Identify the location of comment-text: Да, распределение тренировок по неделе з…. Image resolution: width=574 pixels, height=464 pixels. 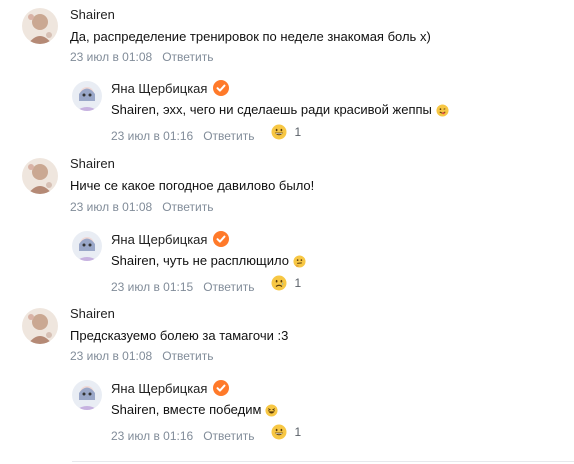
(250, 36).